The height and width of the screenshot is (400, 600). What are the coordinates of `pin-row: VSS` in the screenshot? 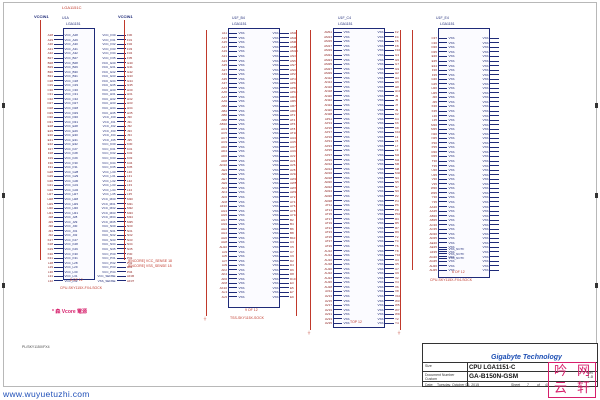 It's located at (490, 270).